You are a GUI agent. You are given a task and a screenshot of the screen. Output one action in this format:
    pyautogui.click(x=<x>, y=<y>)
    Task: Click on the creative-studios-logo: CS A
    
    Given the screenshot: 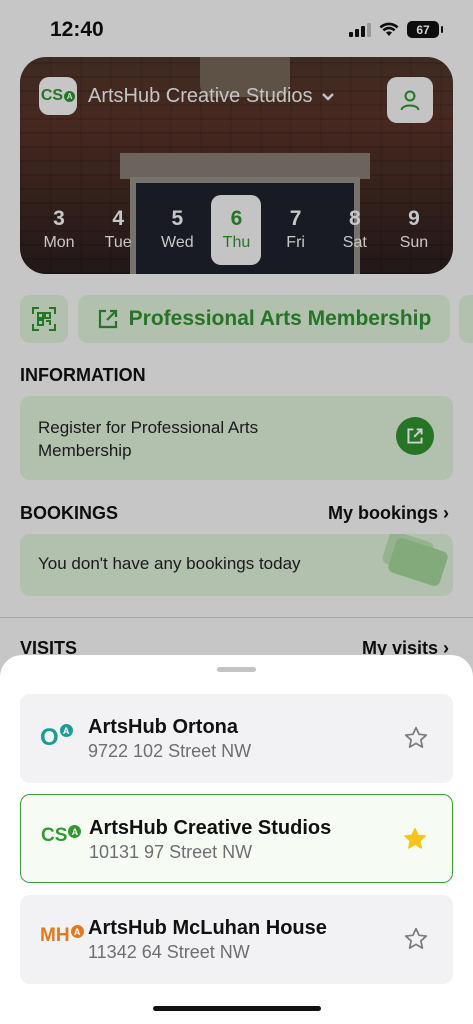 What is the action you would take?
    pyautogui.click(x=61, y=836)
    